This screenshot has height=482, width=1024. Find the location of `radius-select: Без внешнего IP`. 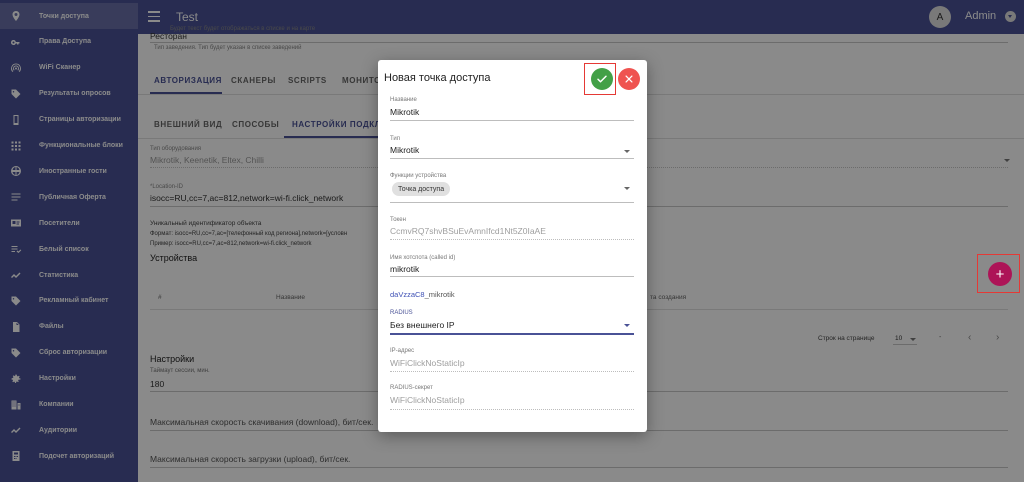

radius-select: Без внешнего IP is located at coordinates (422, 325).